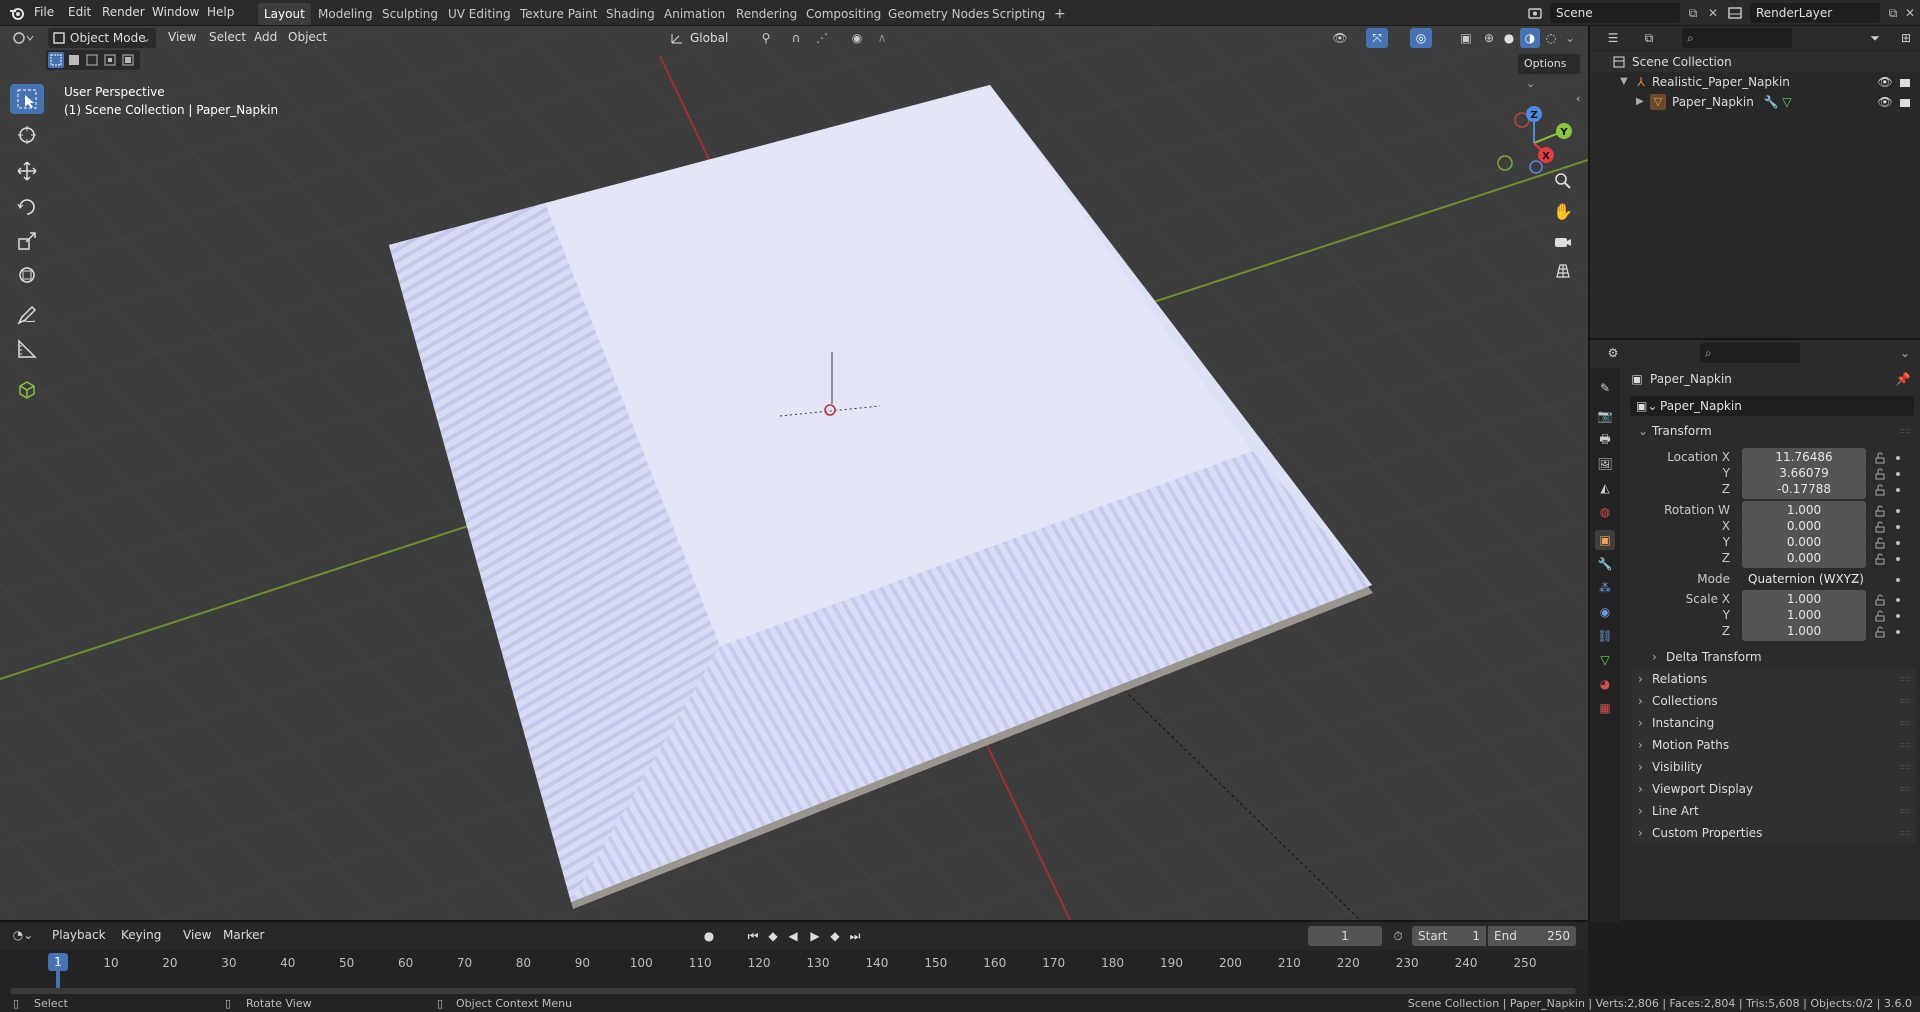 The width and height of the screenshot is (1920, 1012). What do you see at coordinates (1605, 708) in the screenshot?
I see `tab-texture-icon: ▦` at bounding box center [1605, 708].